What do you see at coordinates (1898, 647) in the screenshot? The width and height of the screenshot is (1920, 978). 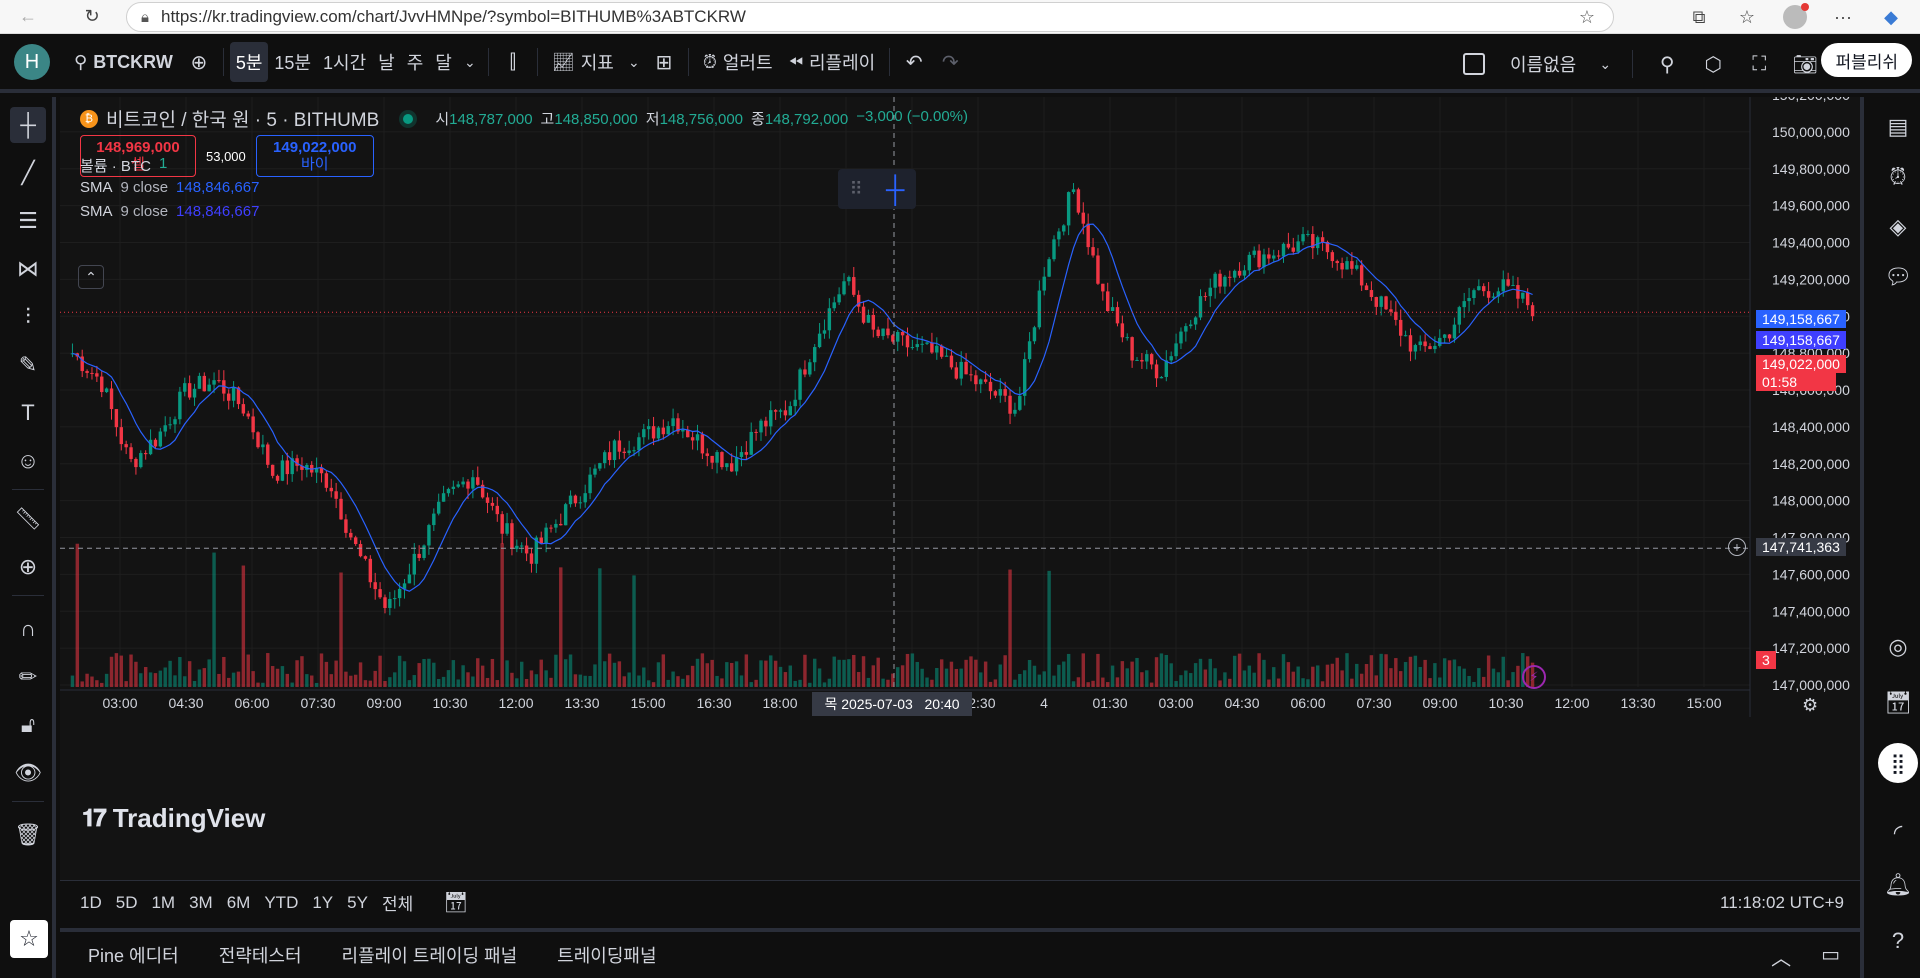 I see `target-icon: ◎` at bounding box center [1898, 647].